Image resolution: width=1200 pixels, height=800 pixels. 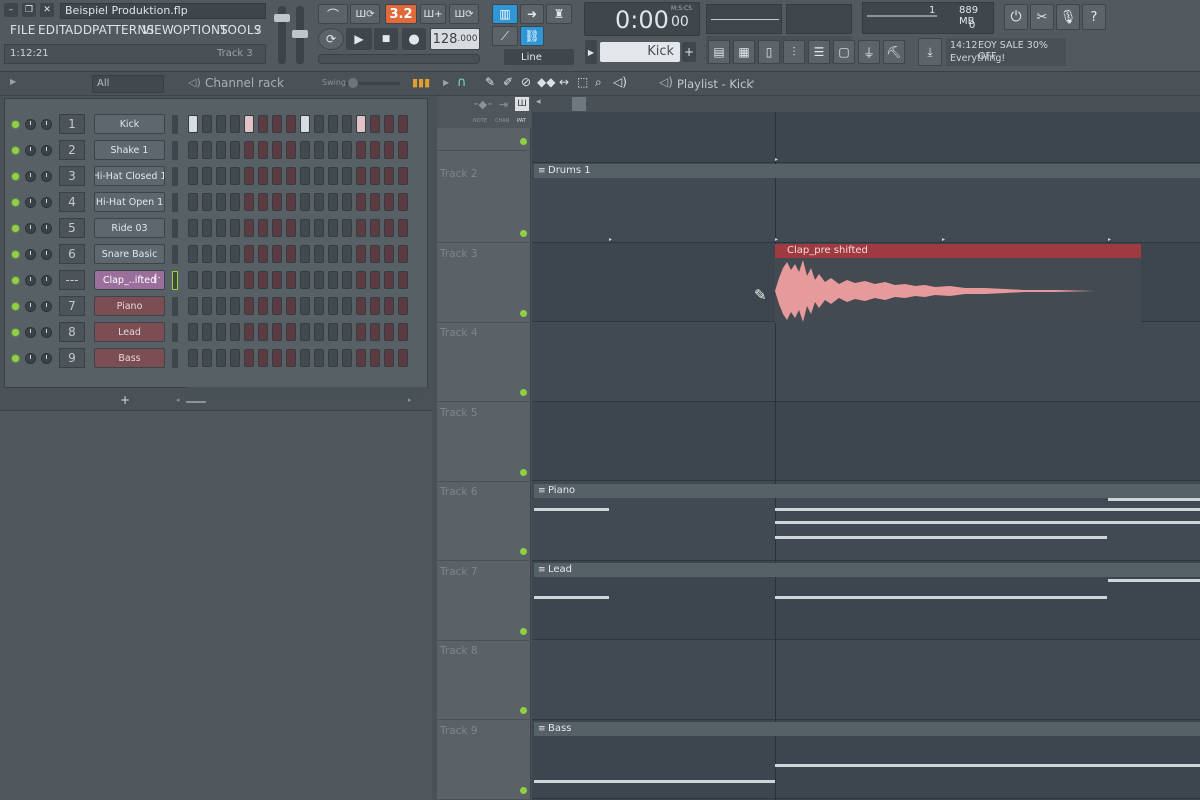 I want to click on menu-add: ADD, so click(x=78, y=30).